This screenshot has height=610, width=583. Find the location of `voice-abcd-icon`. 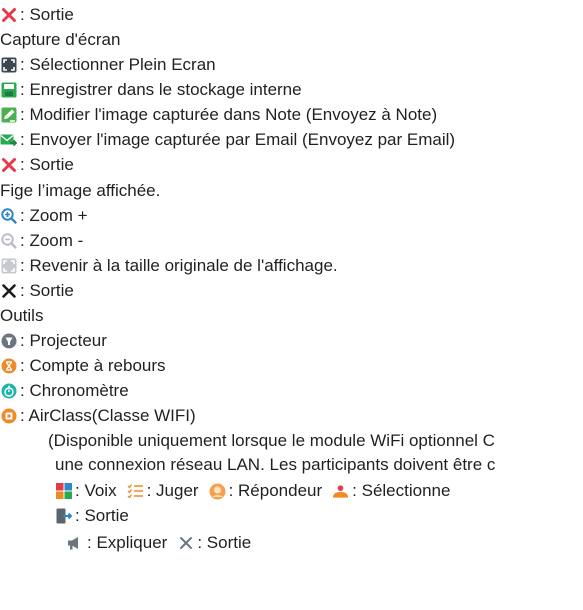

voice-abcd-icon is located at coordinates (63, 491).